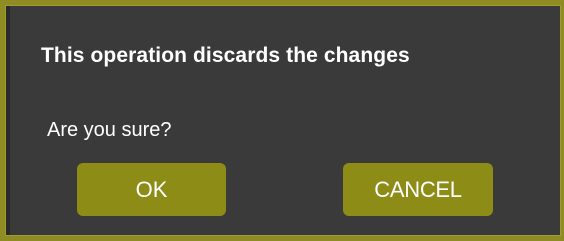 The image size is (564, 241). What do you see at coordinates (418, 189) in the screenshot?
I see `cancel-button: CANCEL` at bounding box center [418, 189].